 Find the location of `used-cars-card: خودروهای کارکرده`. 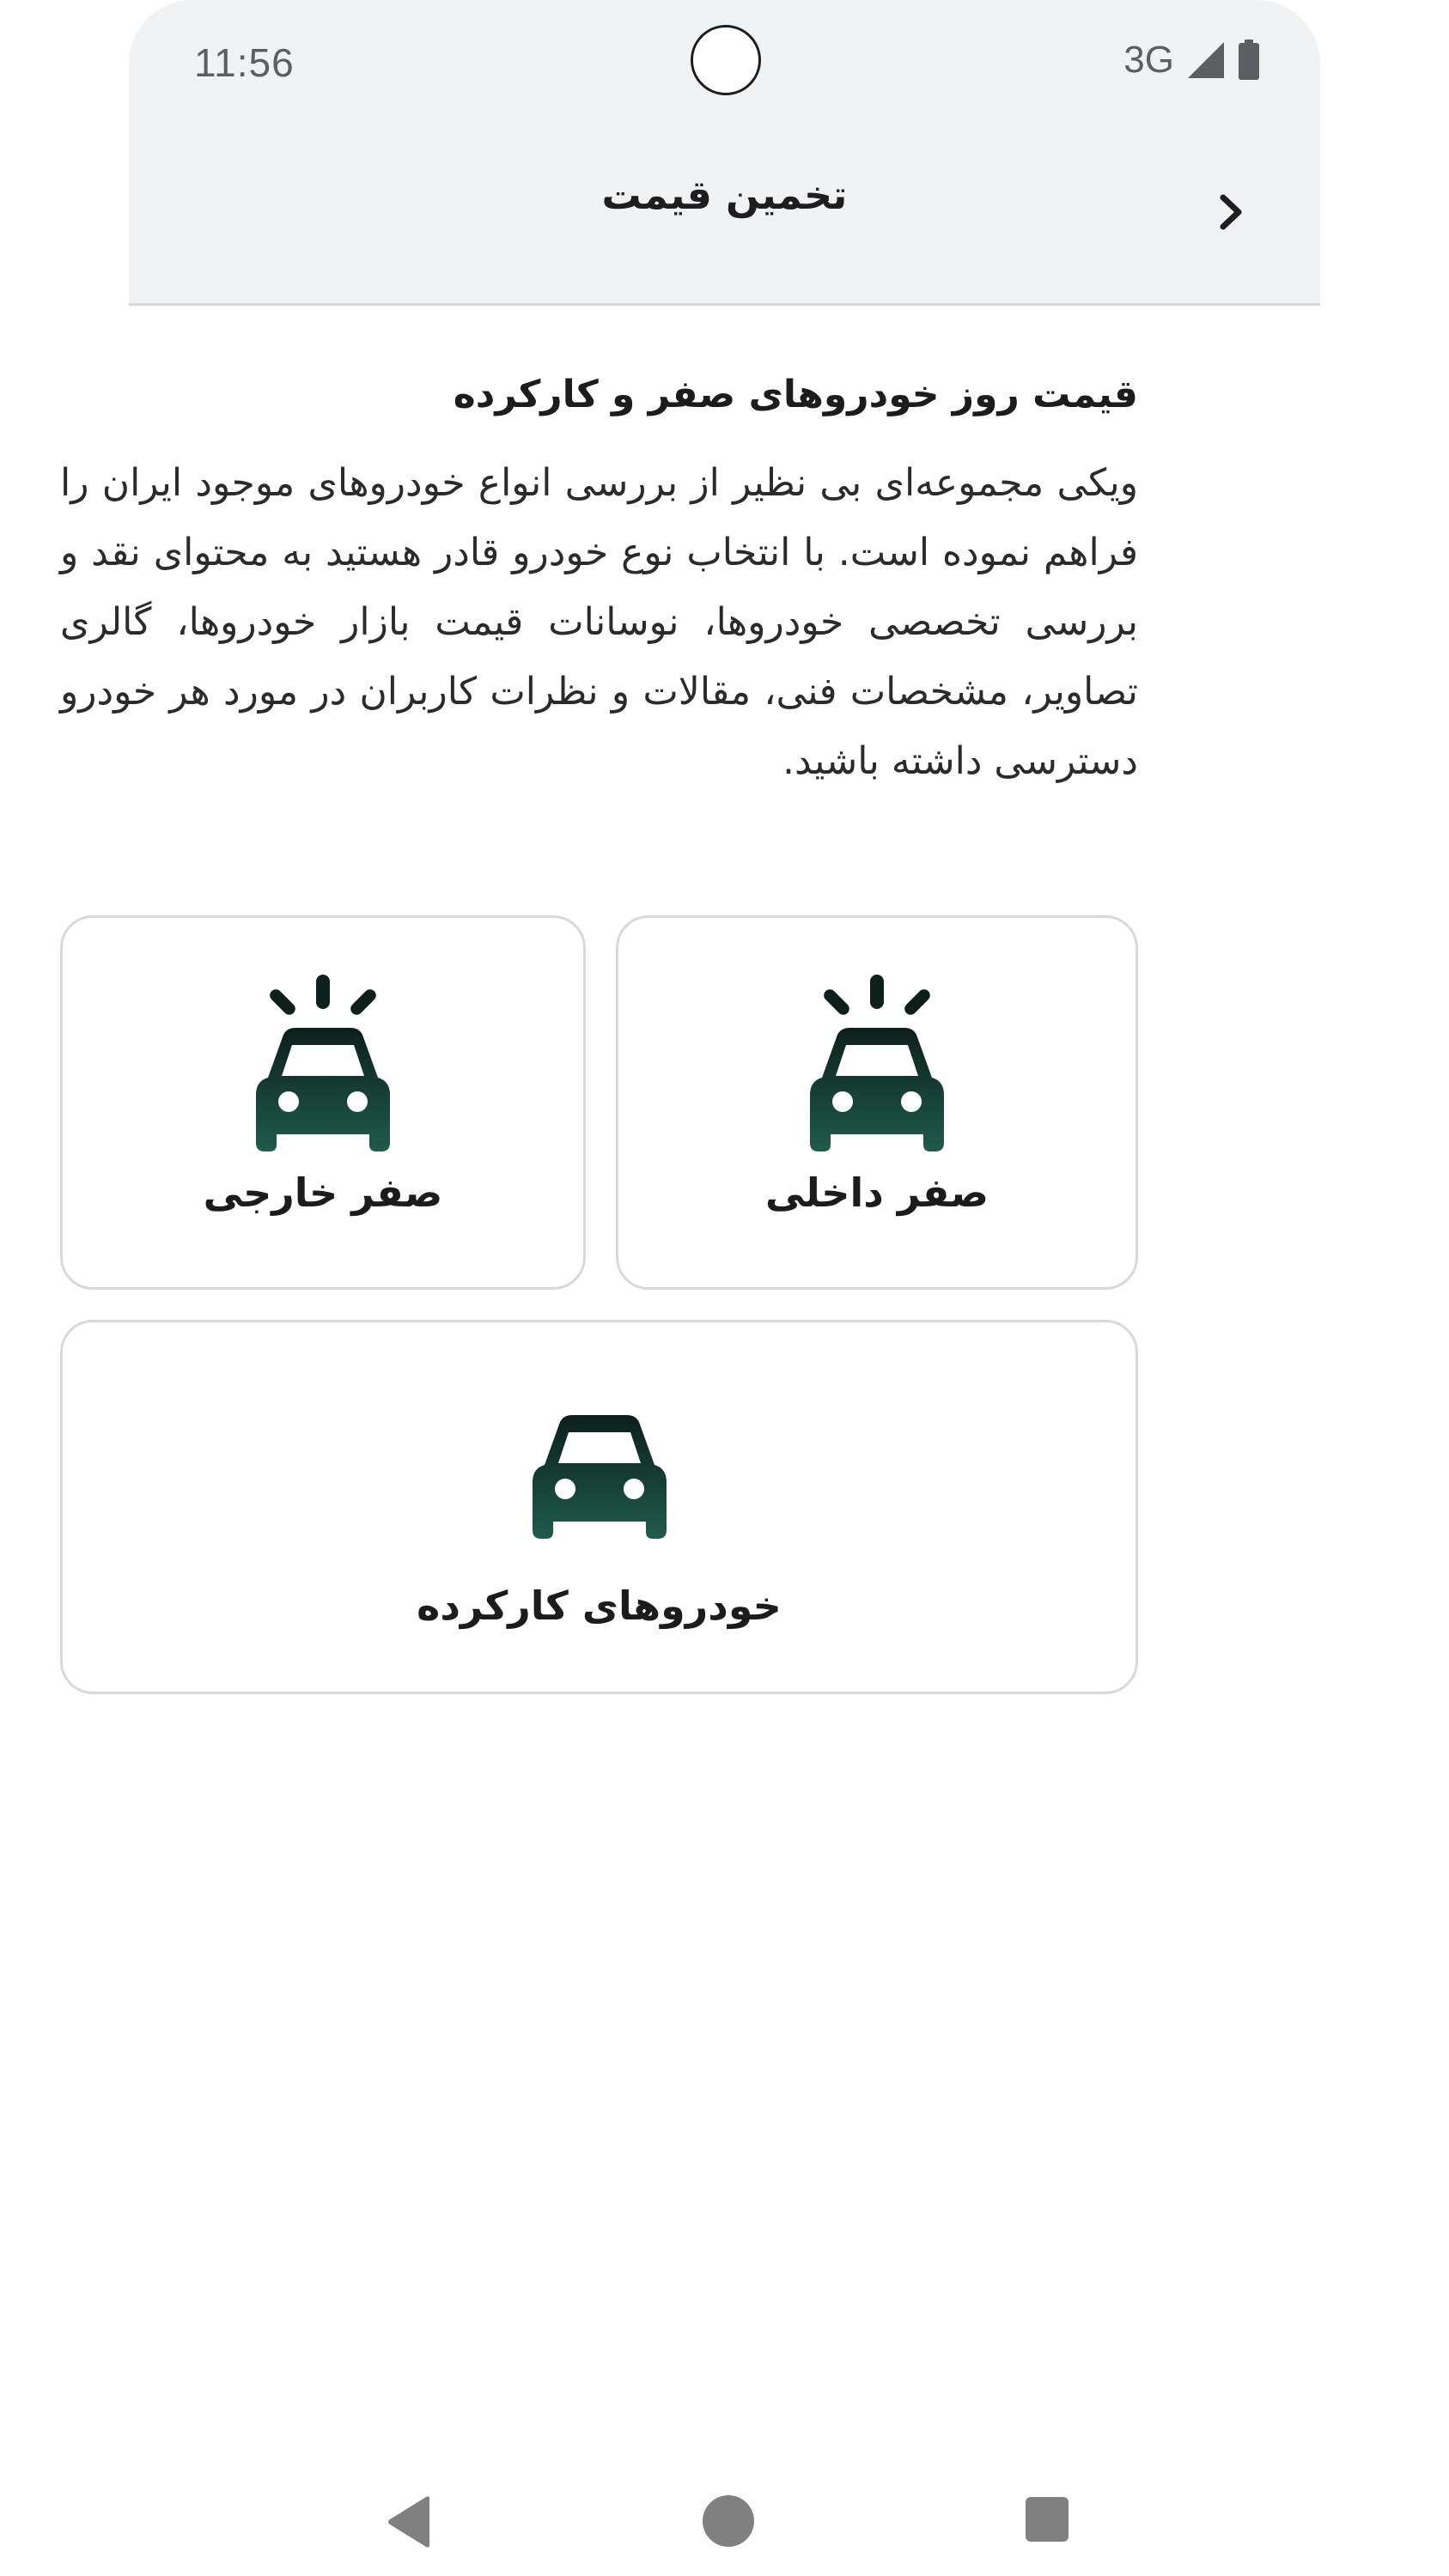

used-cars-card: خودروهای کارکرده is located at coordinates (599, 1507).